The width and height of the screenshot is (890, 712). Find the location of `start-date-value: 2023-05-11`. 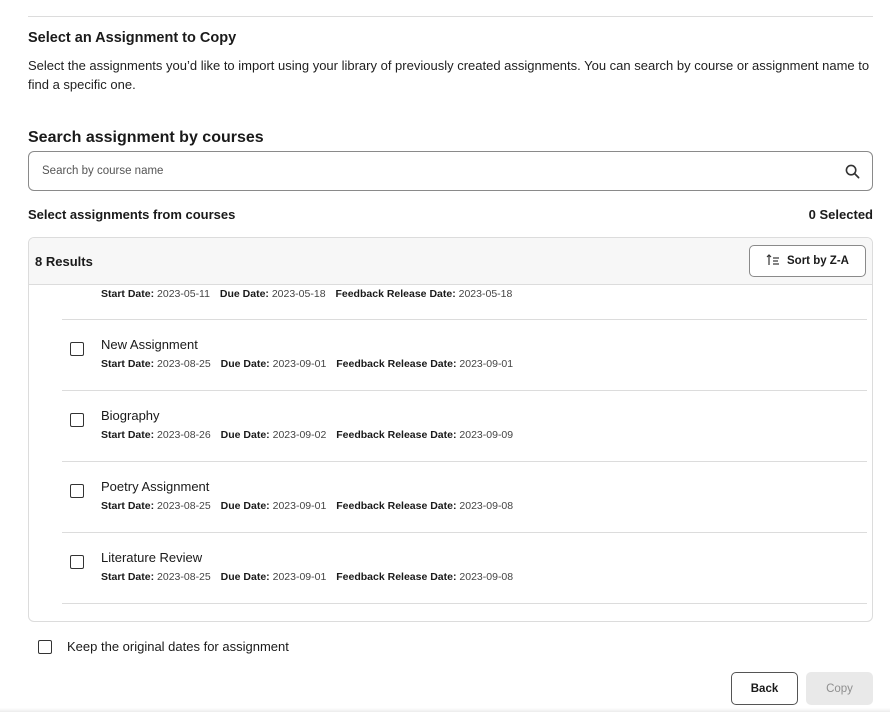

start-date-value: 2023-05-11 is located at coordinates (183, 294).